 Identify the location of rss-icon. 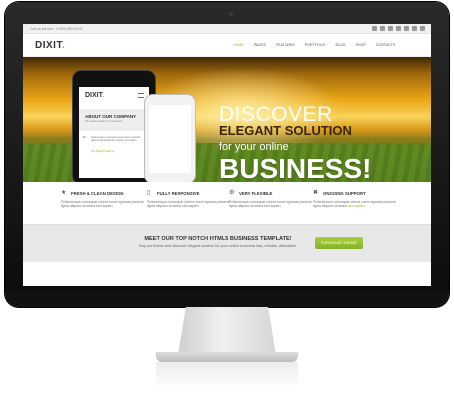
(406, 28).